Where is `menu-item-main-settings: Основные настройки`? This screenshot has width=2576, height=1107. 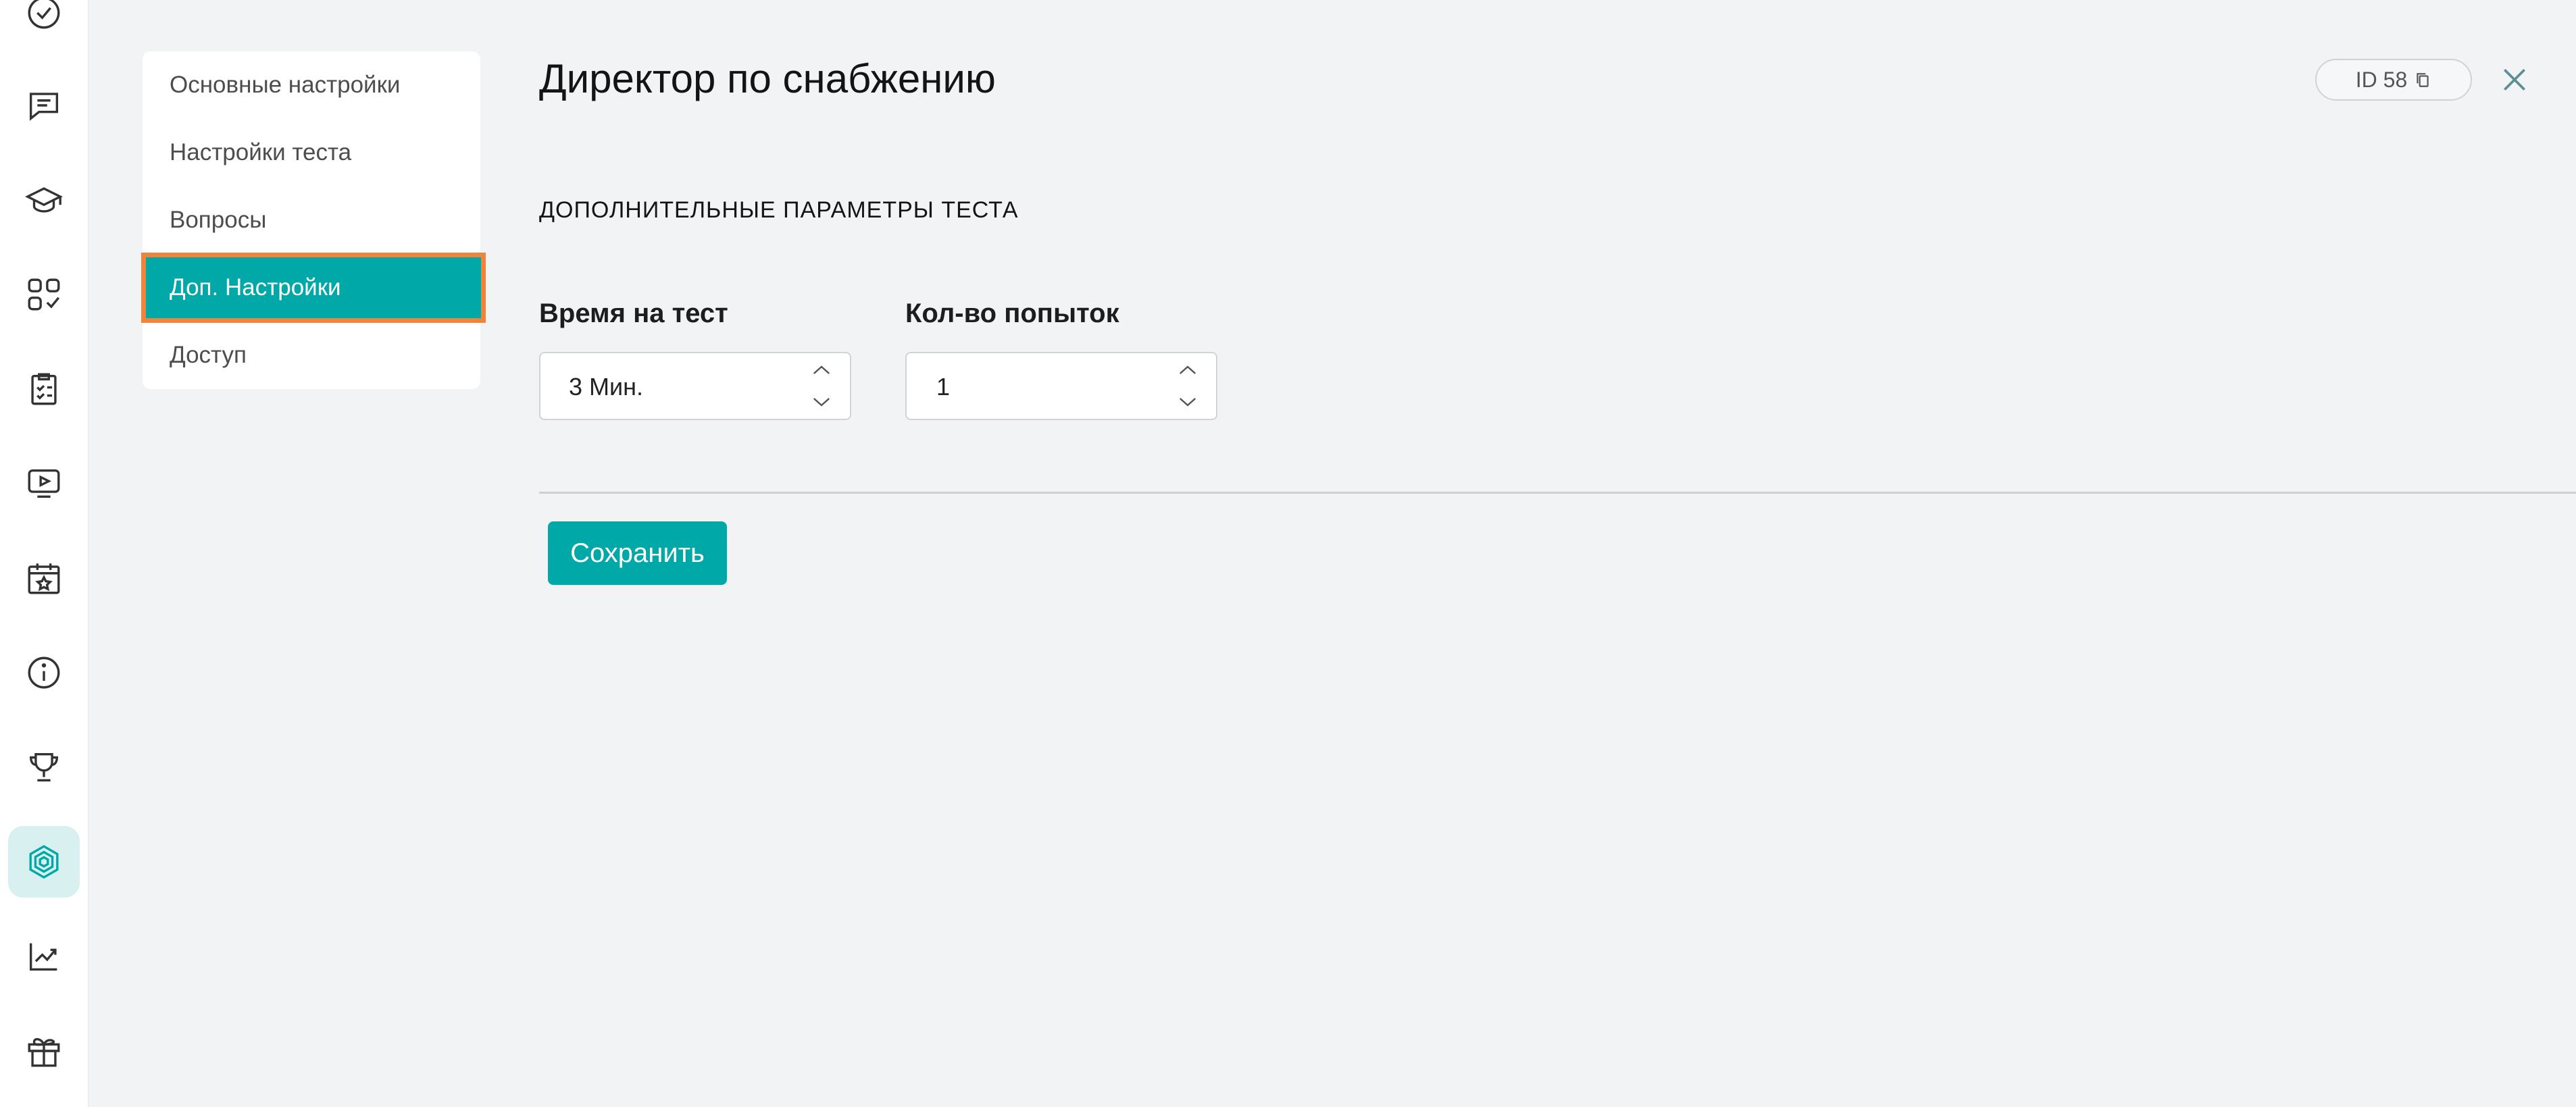 menu-item-main-settings: Основные настройки is located at coordinates (311, 85).